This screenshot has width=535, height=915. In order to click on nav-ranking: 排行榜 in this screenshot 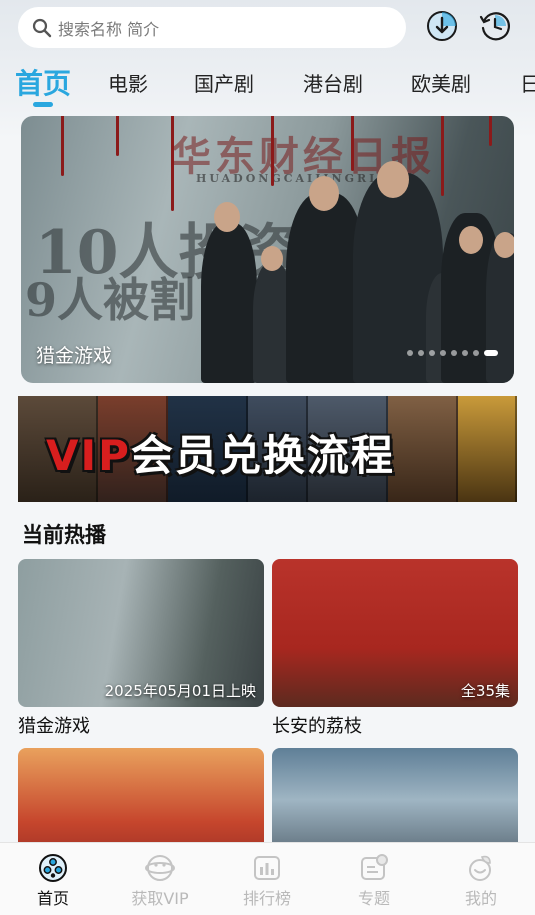, I will do `click(267, 881)`.